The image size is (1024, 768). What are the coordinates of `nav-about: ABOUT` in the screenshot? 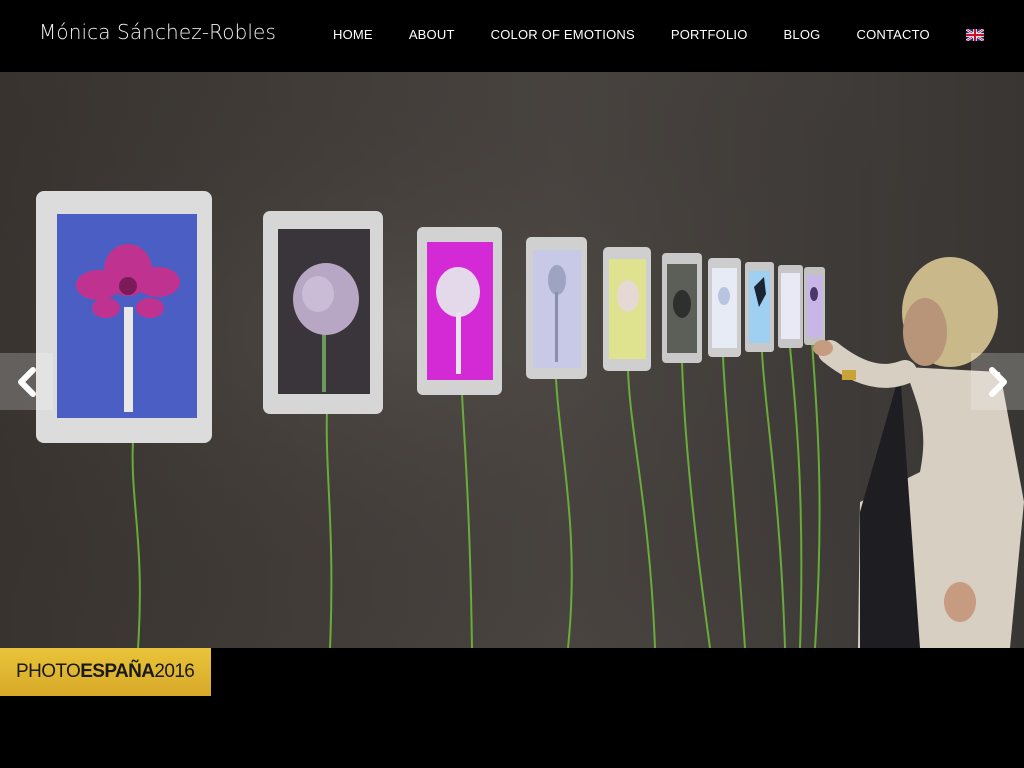 It's located at (432, 34).